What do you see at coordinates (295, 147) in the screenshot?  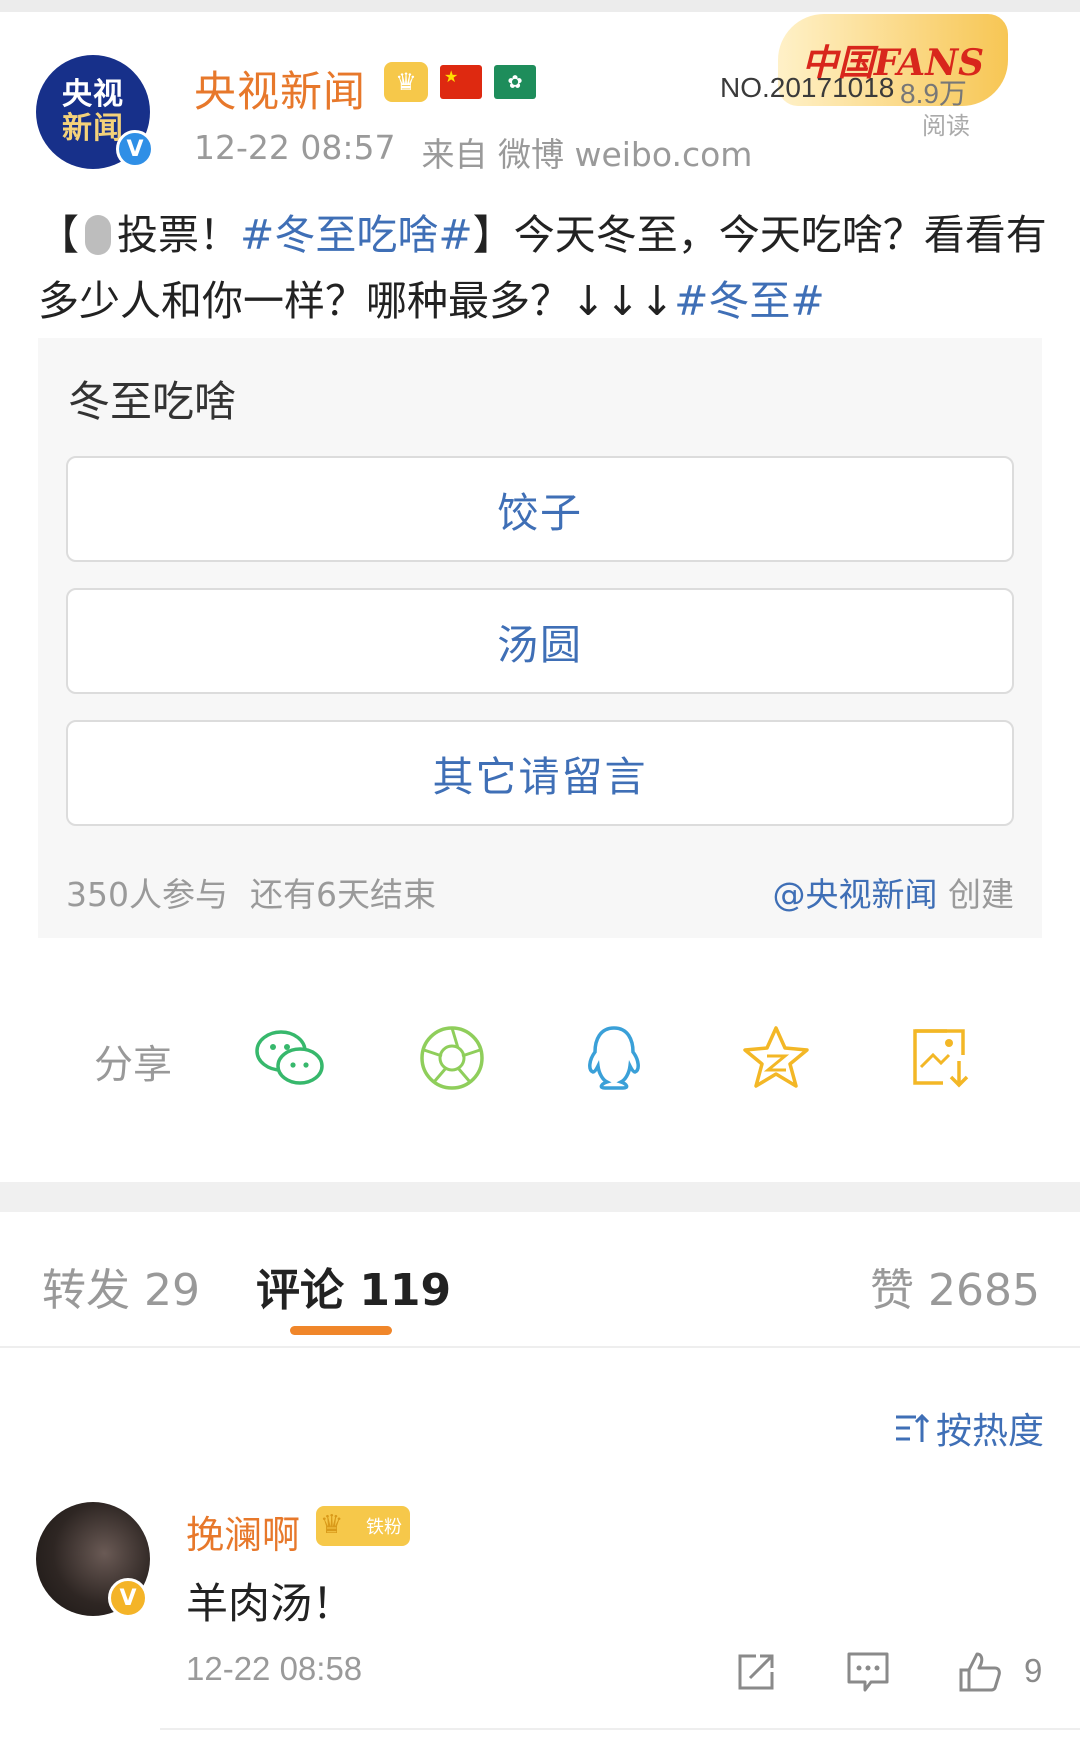 I see `post-time: 12-22 08:57` at bounding box center [295, 147].